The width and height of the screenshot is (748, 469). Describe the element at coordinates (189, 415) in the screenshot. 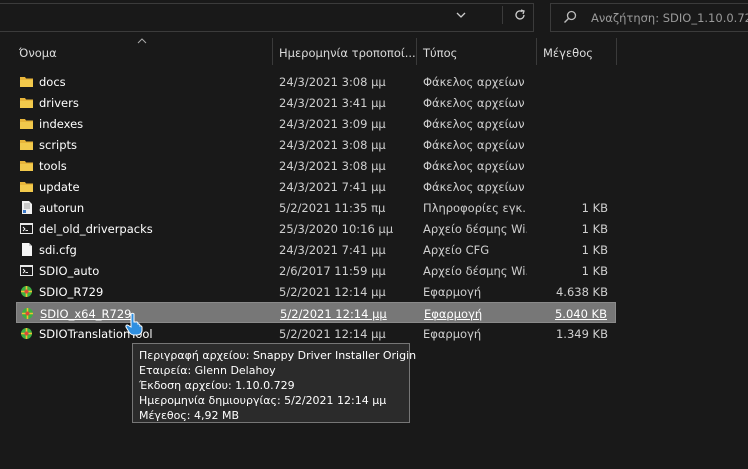

I see `tooltip-size: Μέγεθος: 4,92 MB` at that location.